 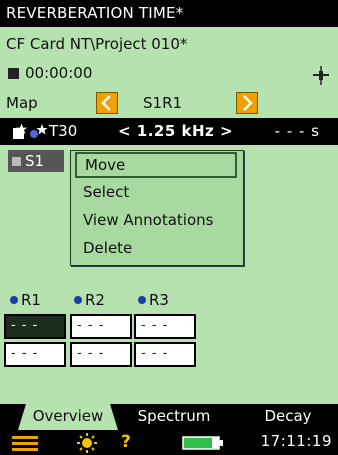 I want to click on receiver-r3: R3, so click(x=153, y=300).